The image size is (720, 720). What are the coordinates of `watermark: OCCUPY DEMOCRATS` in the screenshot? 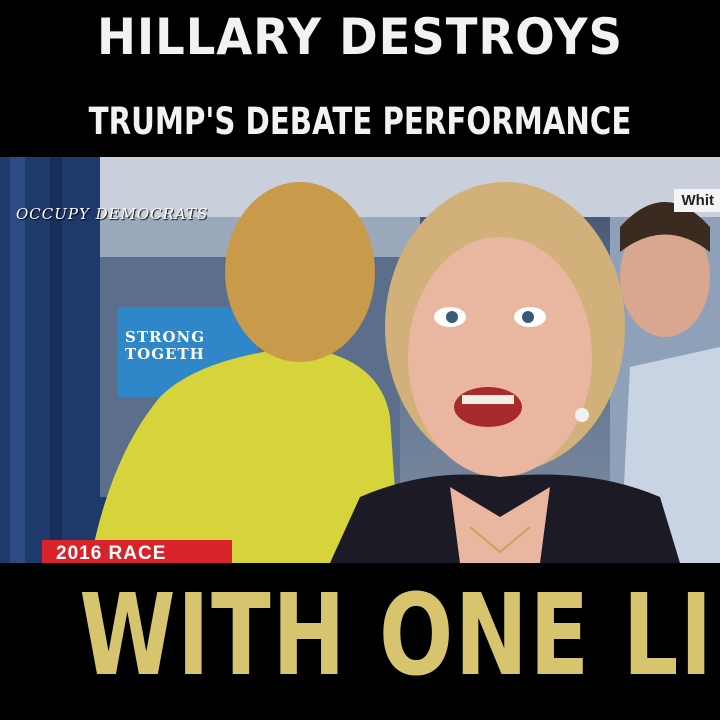 It's located at (112, 214).